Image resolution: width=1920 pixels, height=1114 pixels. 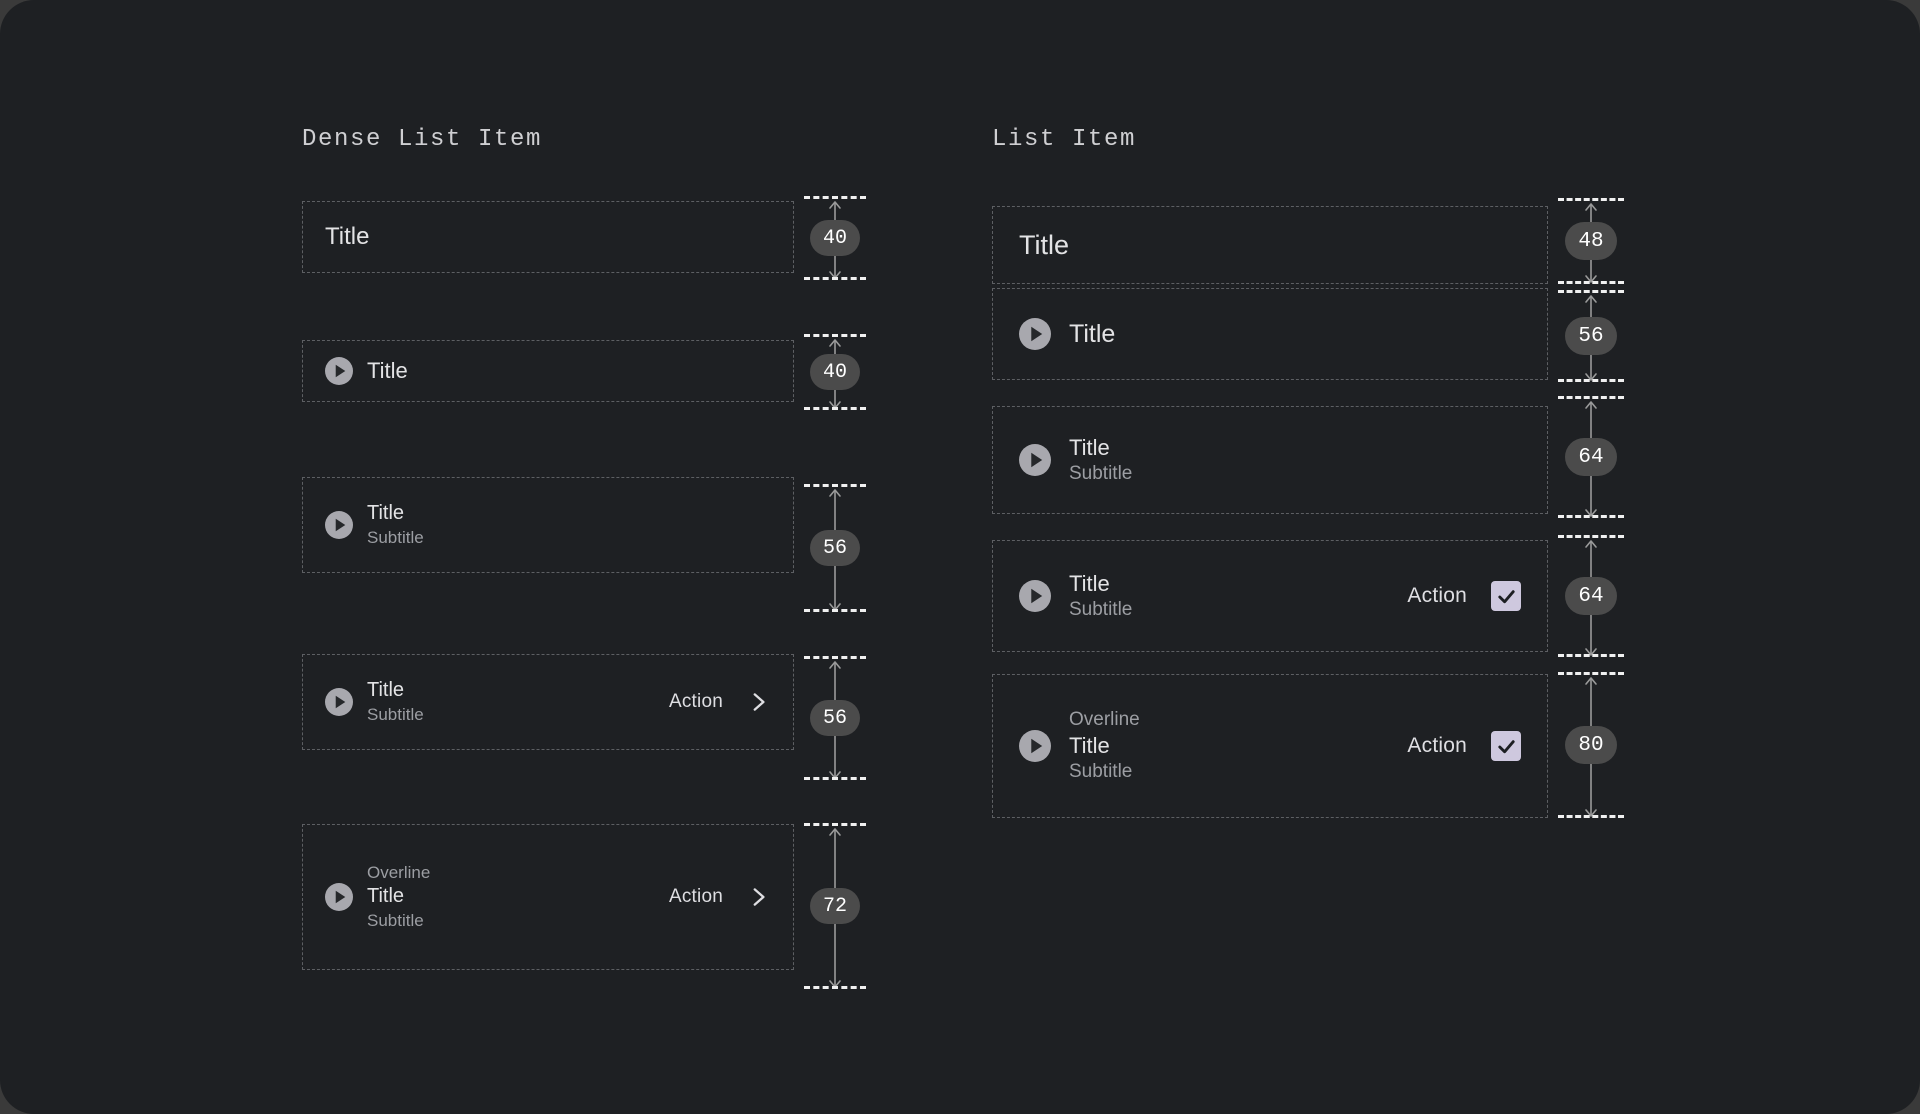 I want to click on spec-row: Title Subtitle 64, so click(x=1308, y=457).